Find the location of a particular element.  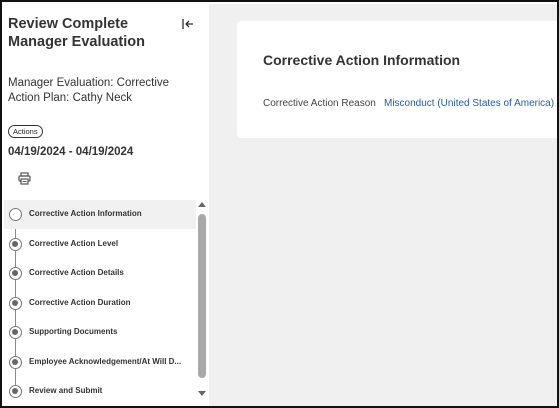

step-list-scrollbar is located at coordinates (202, 301).